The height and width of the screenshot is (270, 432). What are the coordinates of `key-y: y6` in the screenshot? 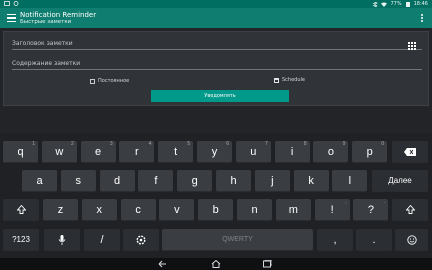 It's located at (214, 152).